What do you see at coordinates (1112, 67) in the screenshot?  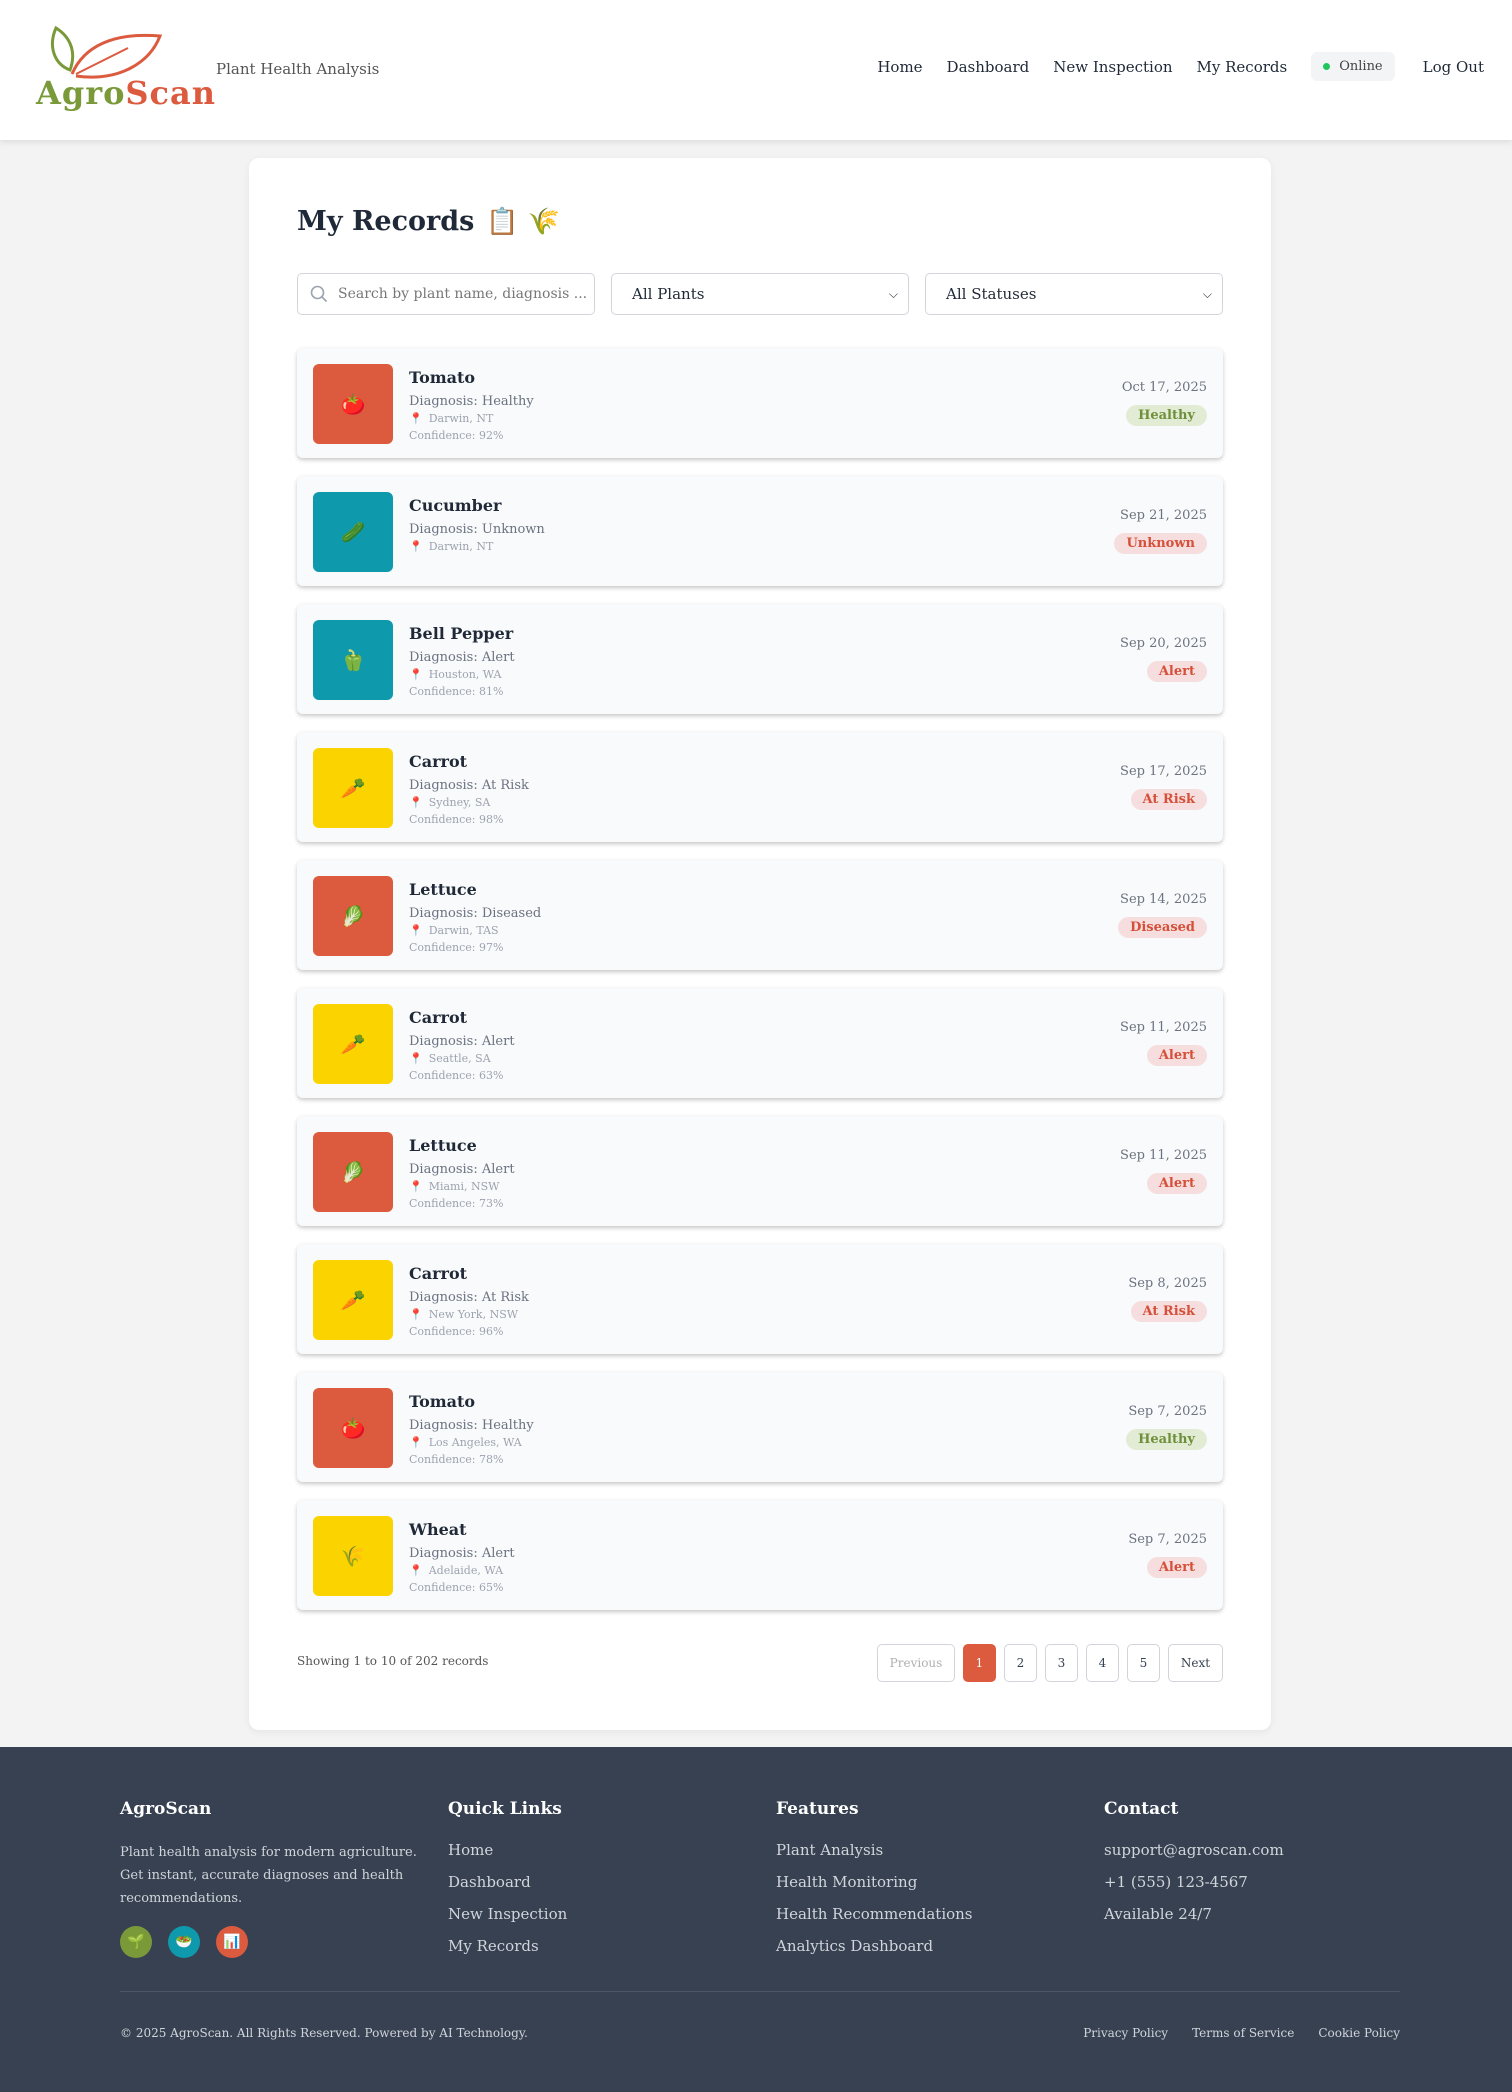 I see `nav-new-inspection: New Inspection` at bounding box center [1112, 67].